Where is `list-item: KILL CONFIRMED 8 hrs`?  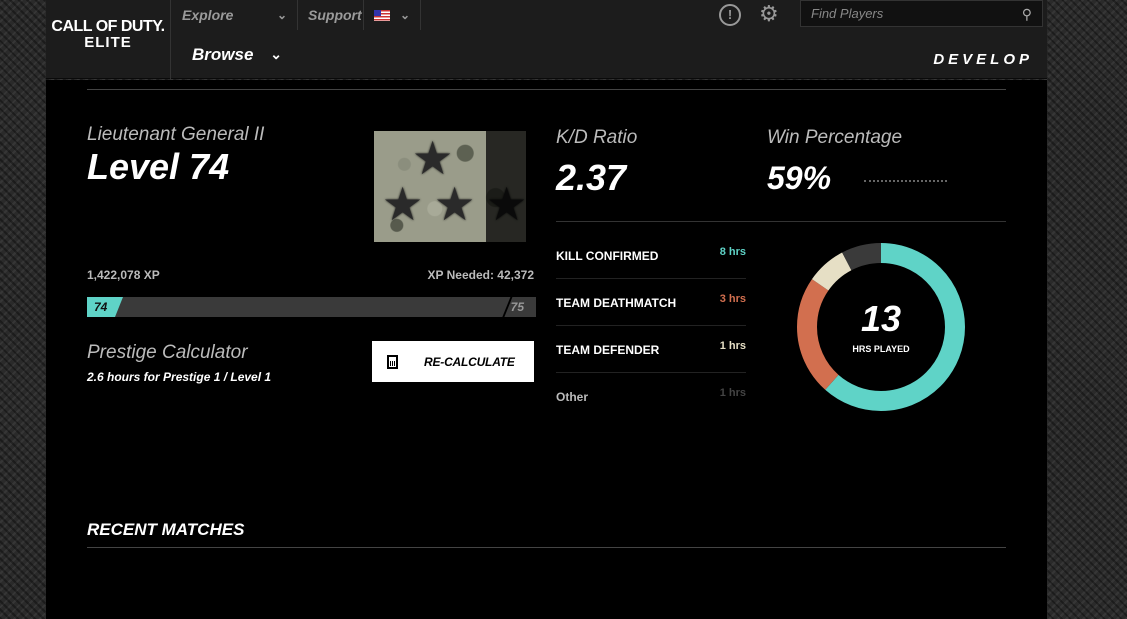
list-item: KILL CONFIRMED 8 hrs is located at coordinates (651, 255).